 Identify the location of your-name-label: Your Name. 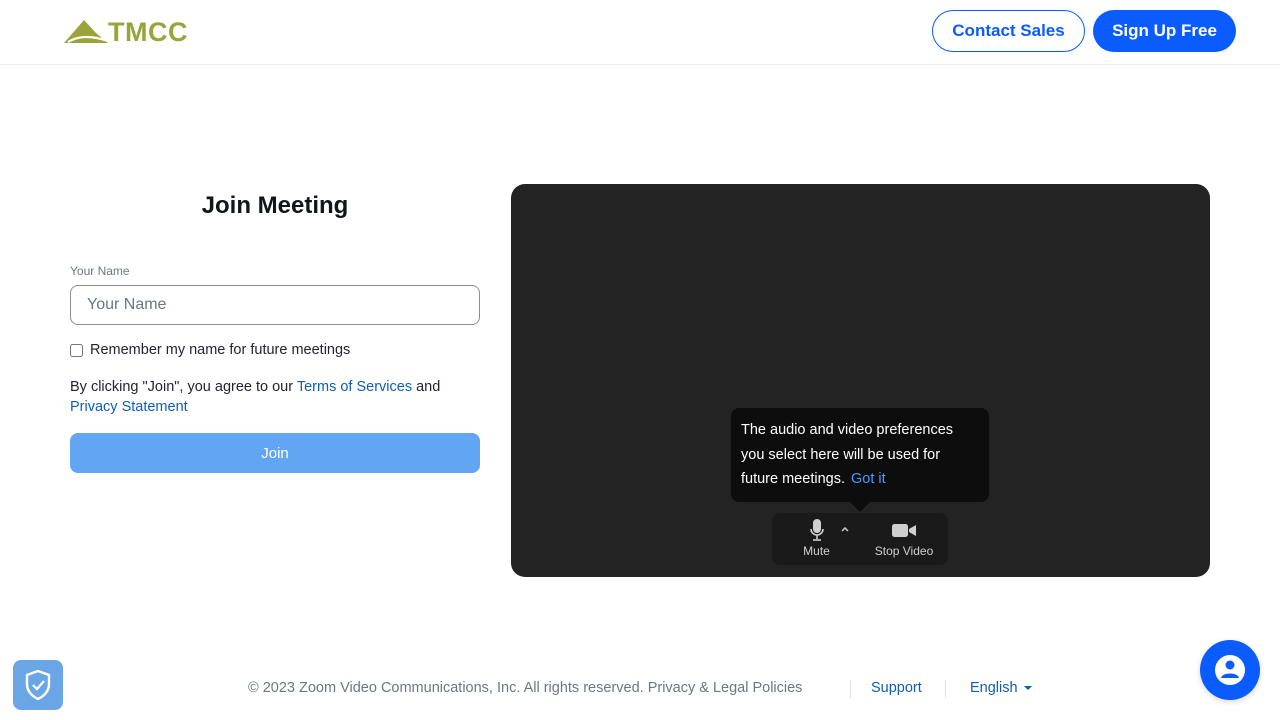
(100, 271).